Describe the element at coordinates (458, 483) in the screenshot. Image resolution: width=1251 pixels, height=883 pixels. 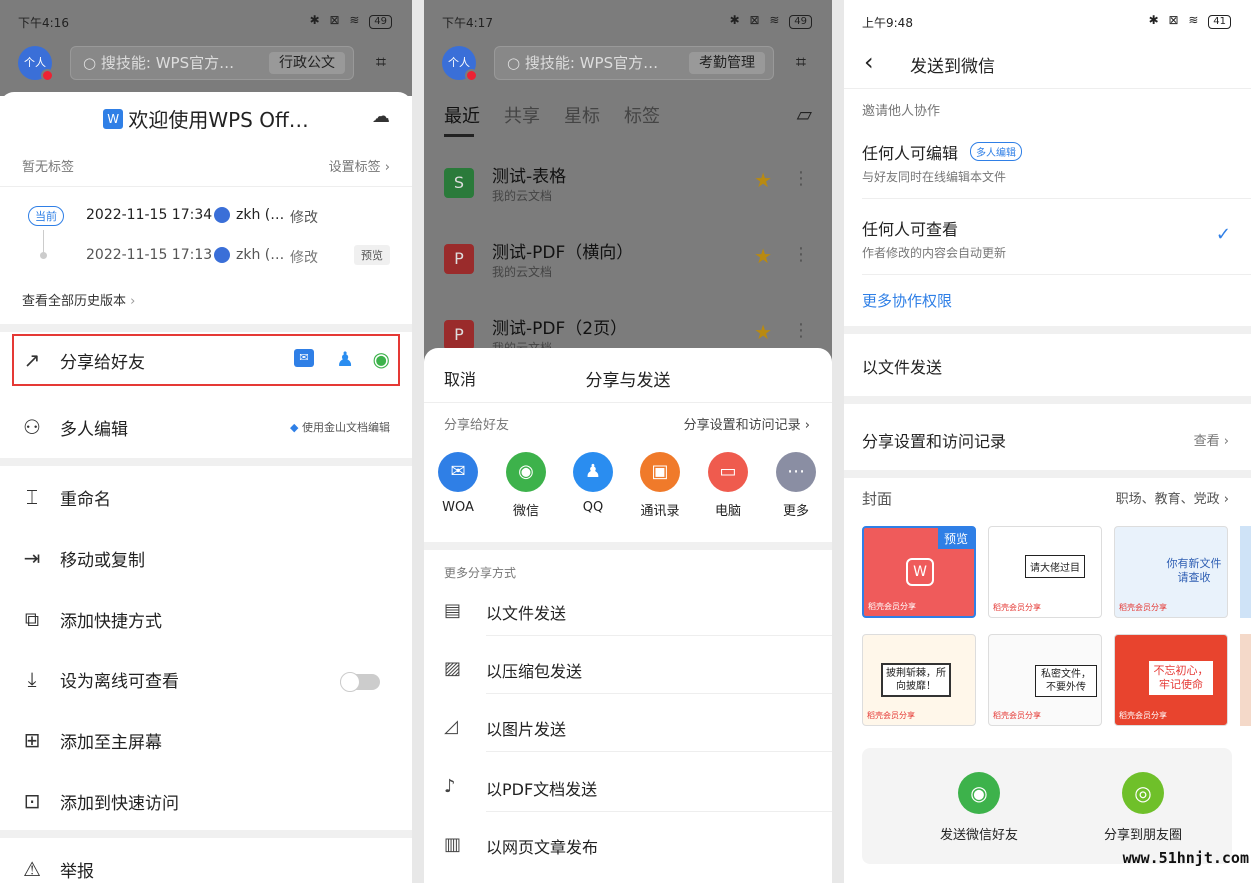
I see `app-woa: ✉ WOA` at that location.